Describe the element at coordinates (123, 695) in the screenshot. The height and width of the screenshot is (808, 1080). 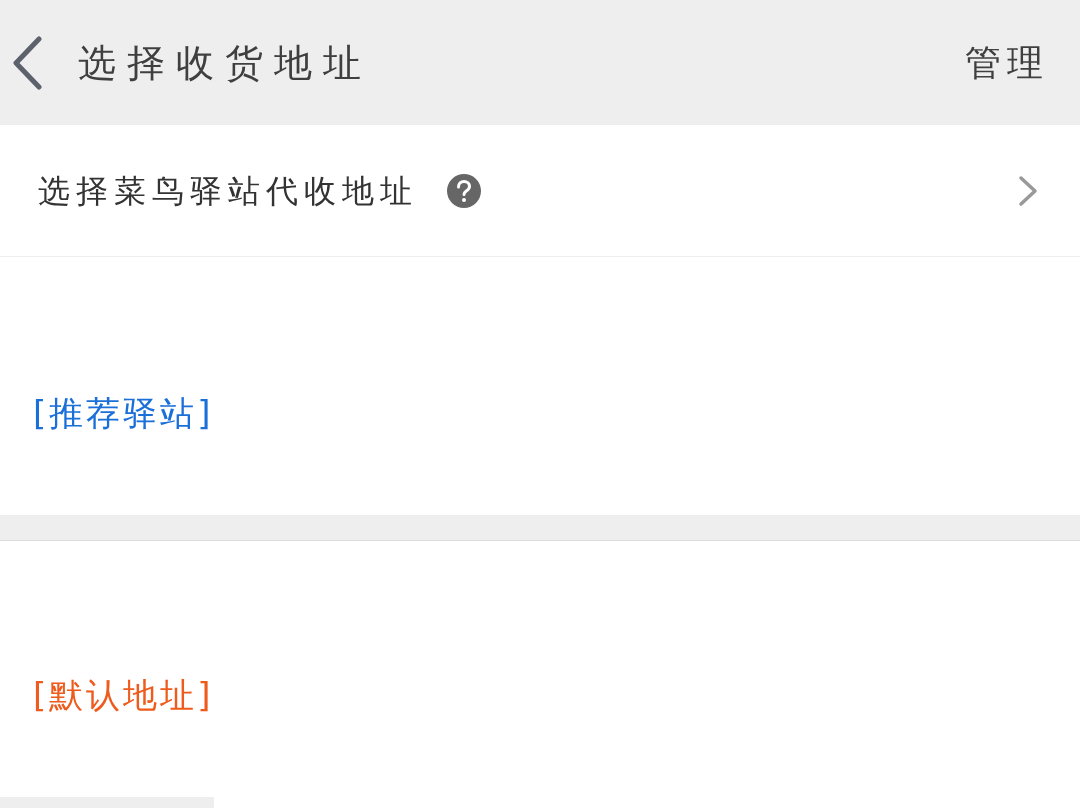
I see `section-label: [默认地址]` at that location.